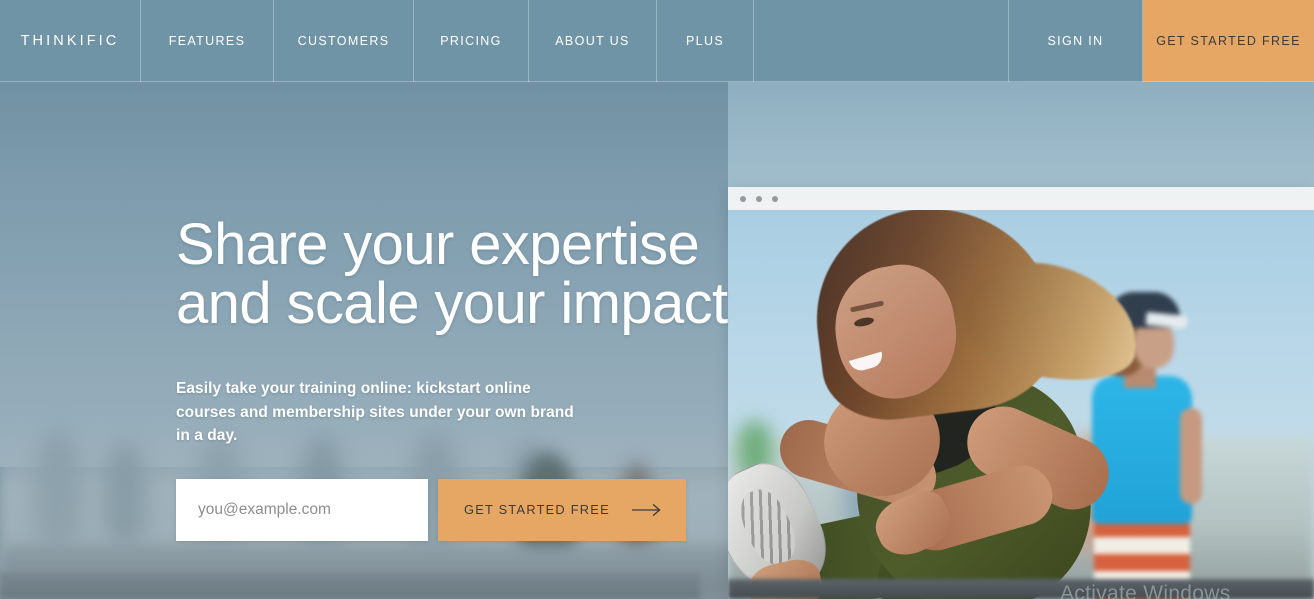  Describe the element at coordinates (1076, 41) in the screenshot. I see `nav-sign-in-link: SIGN IN` at that location.